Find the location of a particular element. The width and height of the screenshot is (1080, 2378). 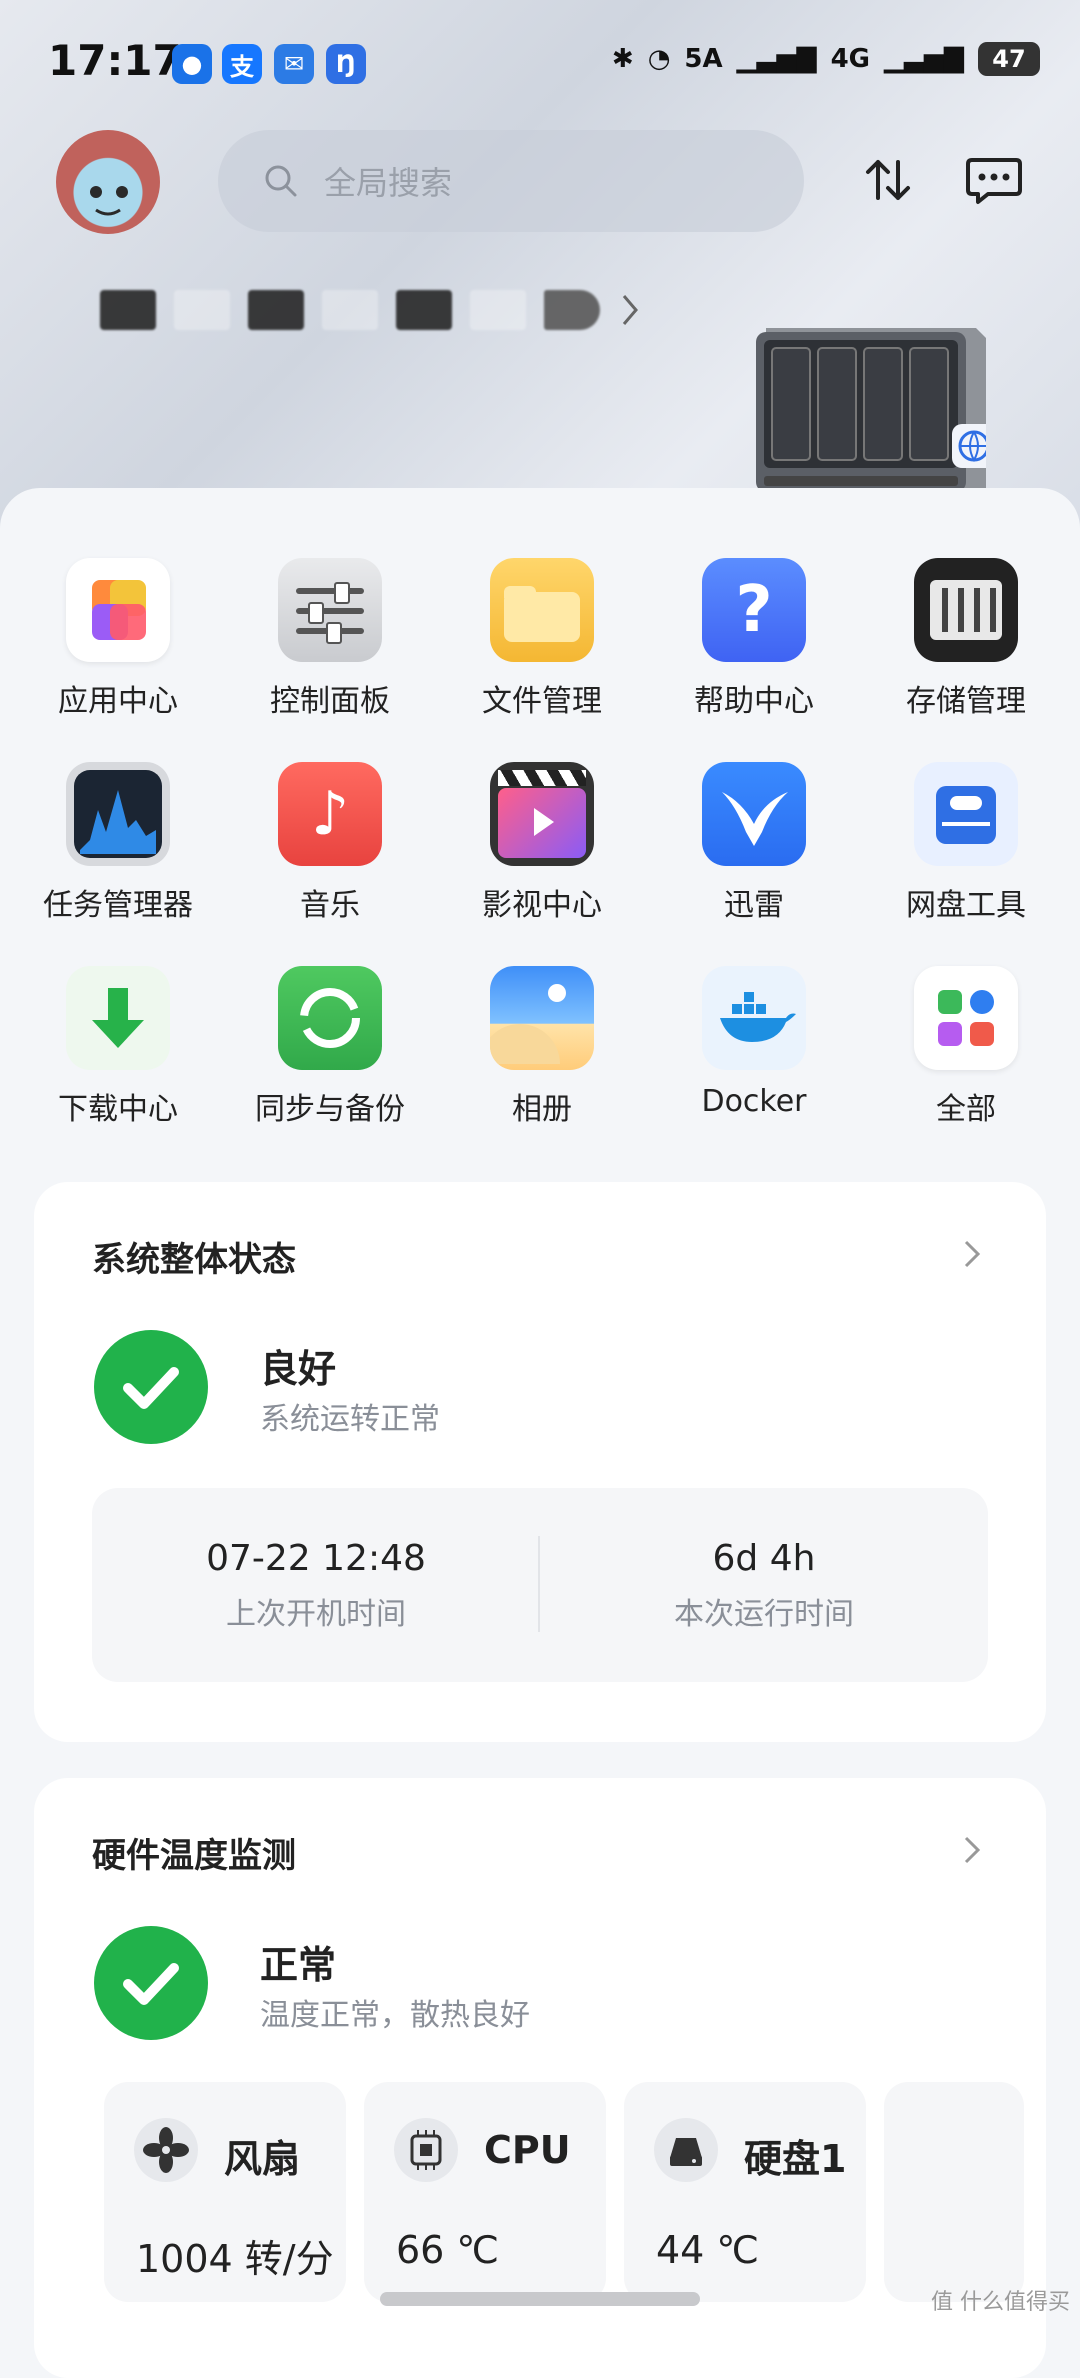

app-label: 网盘工具 is located at coordinates (966, 905).